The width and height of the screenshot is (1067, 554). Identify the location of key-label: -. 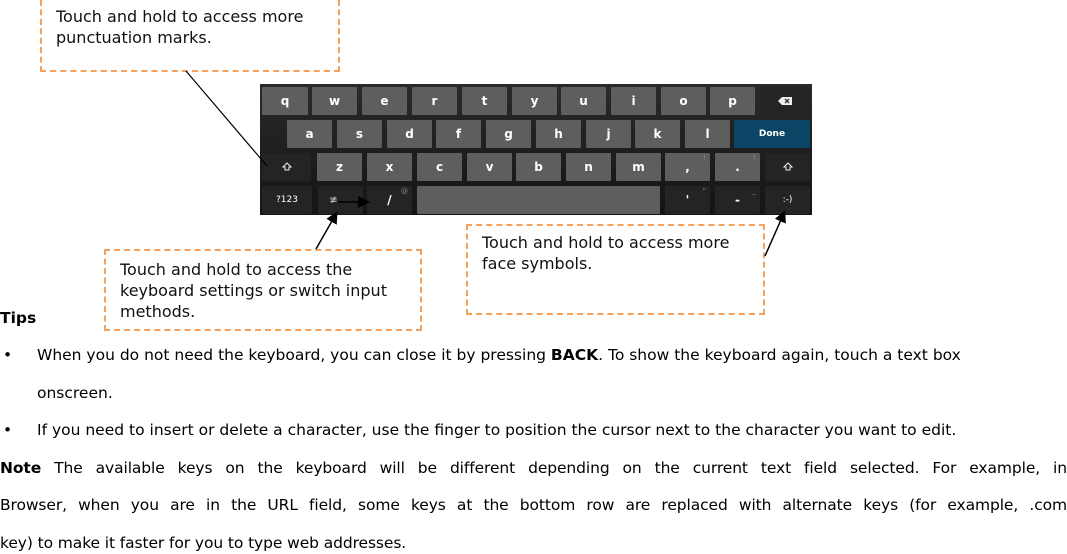
(737, 200).